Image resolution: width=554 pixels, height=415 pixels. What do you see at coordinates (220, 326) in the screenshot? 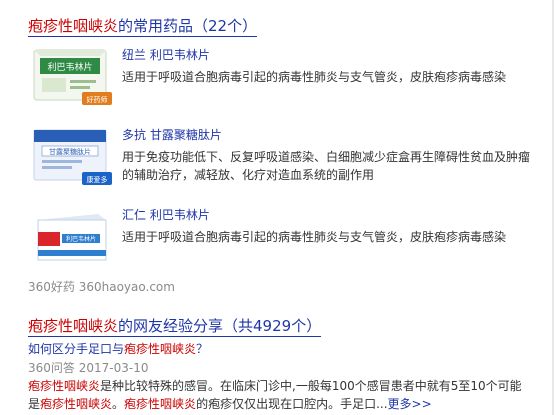
I see `title-rest: 的网友经验分享（共4929个）` at bounding box center [220, 326].